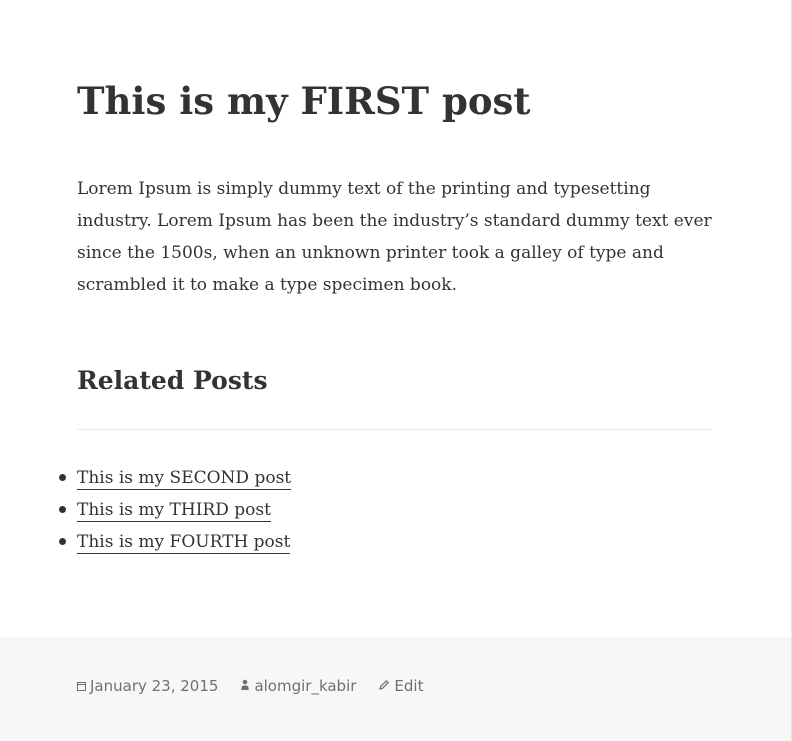 Image resolution: width=792 pixels, height=741 pixels. I want to click on post-author-link: alomgir_kabir, so click(305, 686).